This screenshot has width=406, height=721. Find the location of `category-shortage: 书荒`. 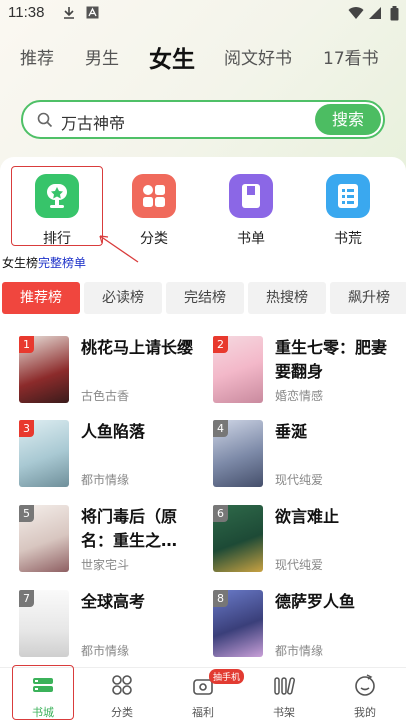

category-shortage: 书荒 is located at coordinates (348, 210).